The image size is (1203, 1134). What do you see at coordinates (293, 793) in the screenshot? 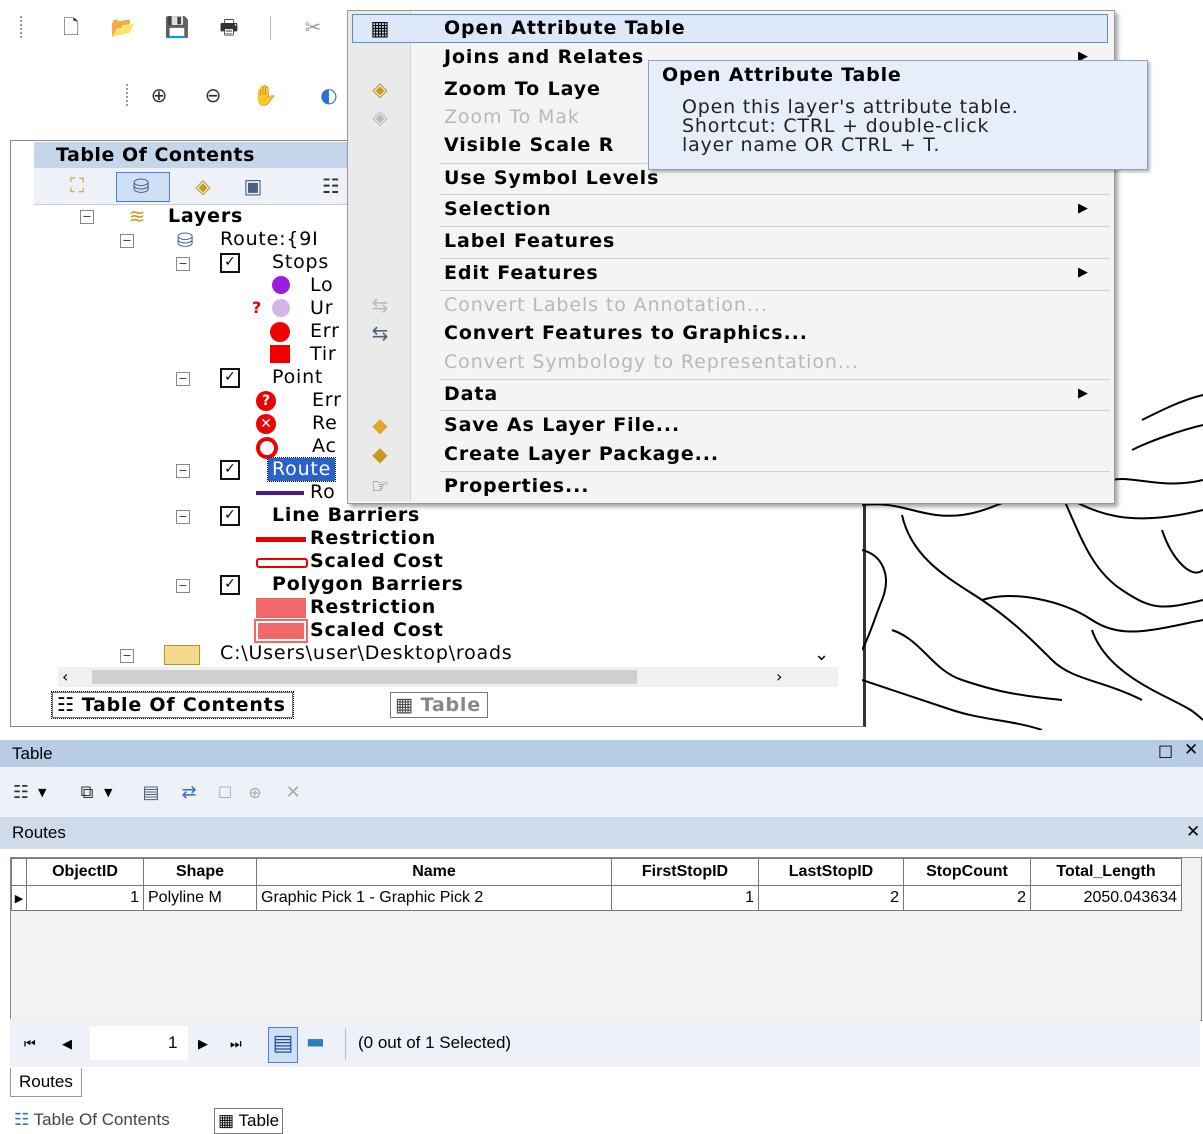
I see `delete-selected-icon: ✕` at bounding box center [293, 793].